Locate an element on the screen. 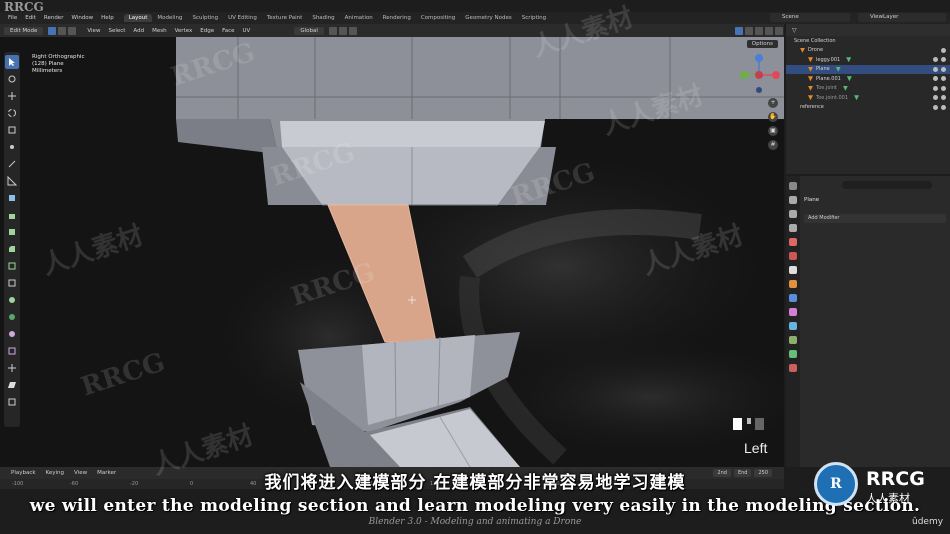  extrude-tool-icon is located at coordinates (12, 215).